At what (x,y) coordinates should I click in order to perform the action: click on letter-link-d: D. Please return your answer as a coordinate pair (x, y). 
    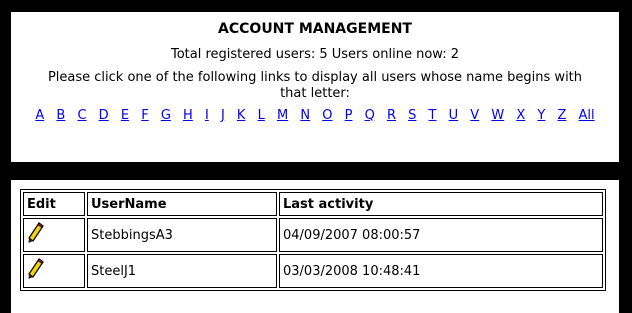
    Looking at the image, I should click on (104, 116).